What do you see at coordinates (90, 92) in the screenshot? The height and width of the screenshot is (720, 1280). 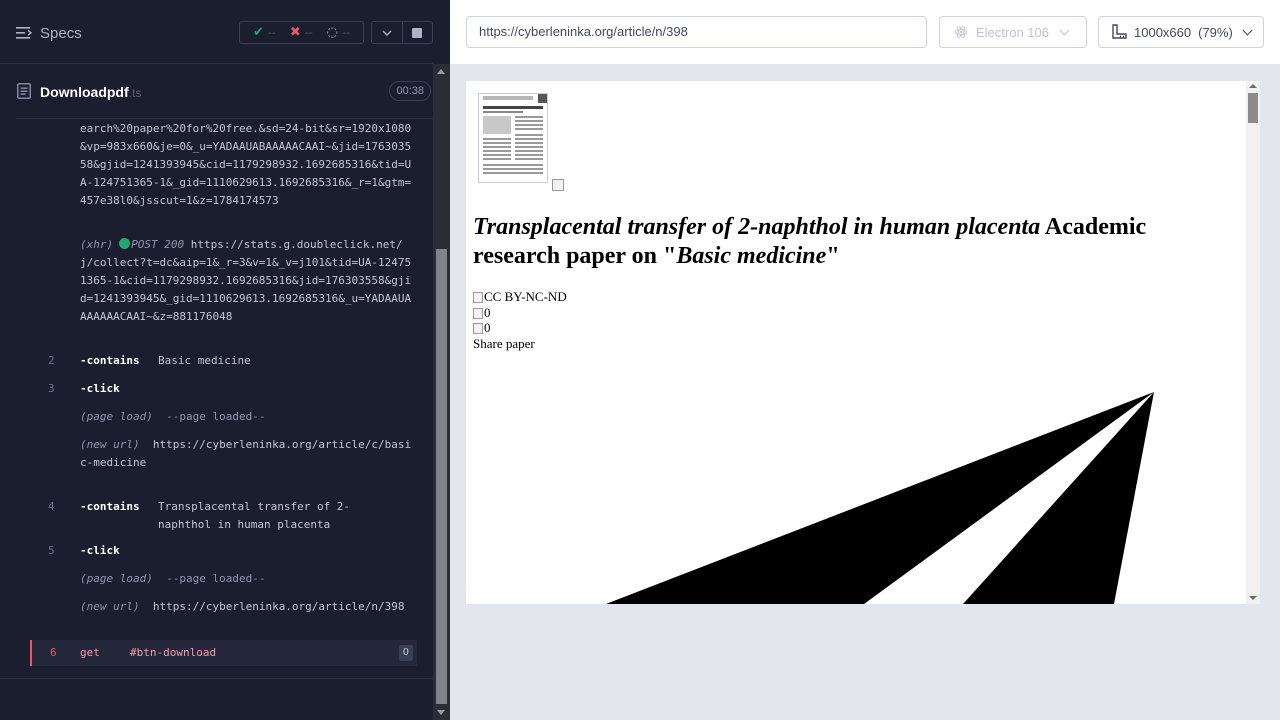 I see `spec-file-name: Downloadpdf.ts` at bounding box center [90, 92].